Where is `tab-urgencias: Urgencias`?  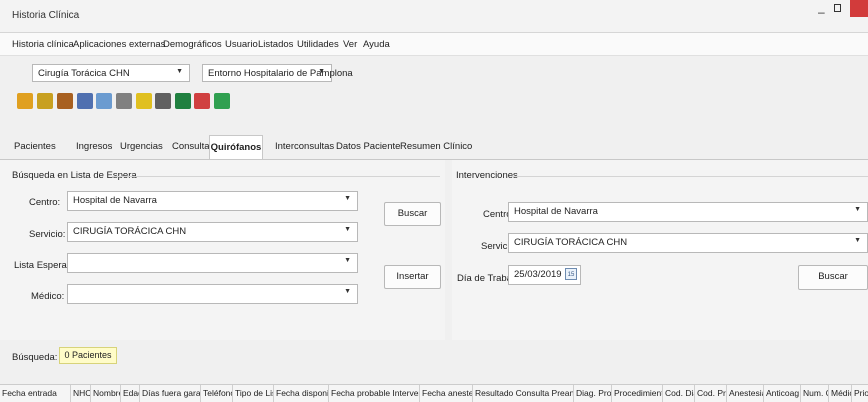 tab-urgencias: Urgencias is located at coordinates (141, 146).